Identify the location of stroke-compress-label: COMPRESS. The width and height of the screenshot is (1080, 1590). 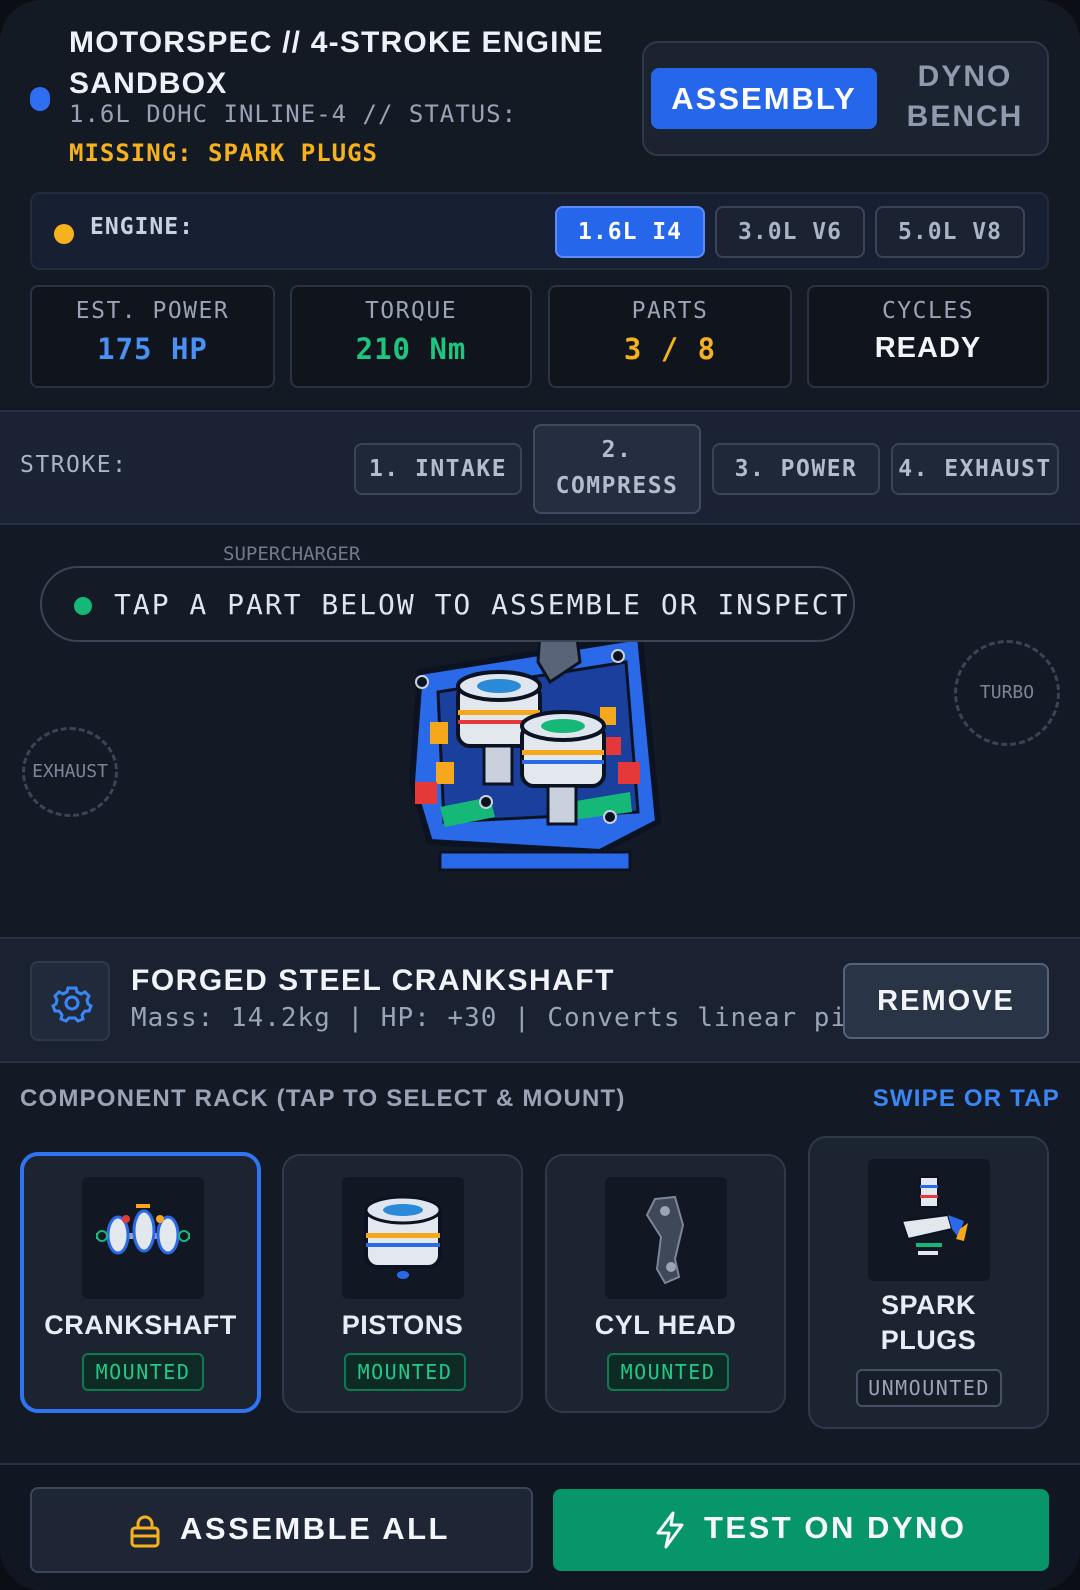
(617, 486).